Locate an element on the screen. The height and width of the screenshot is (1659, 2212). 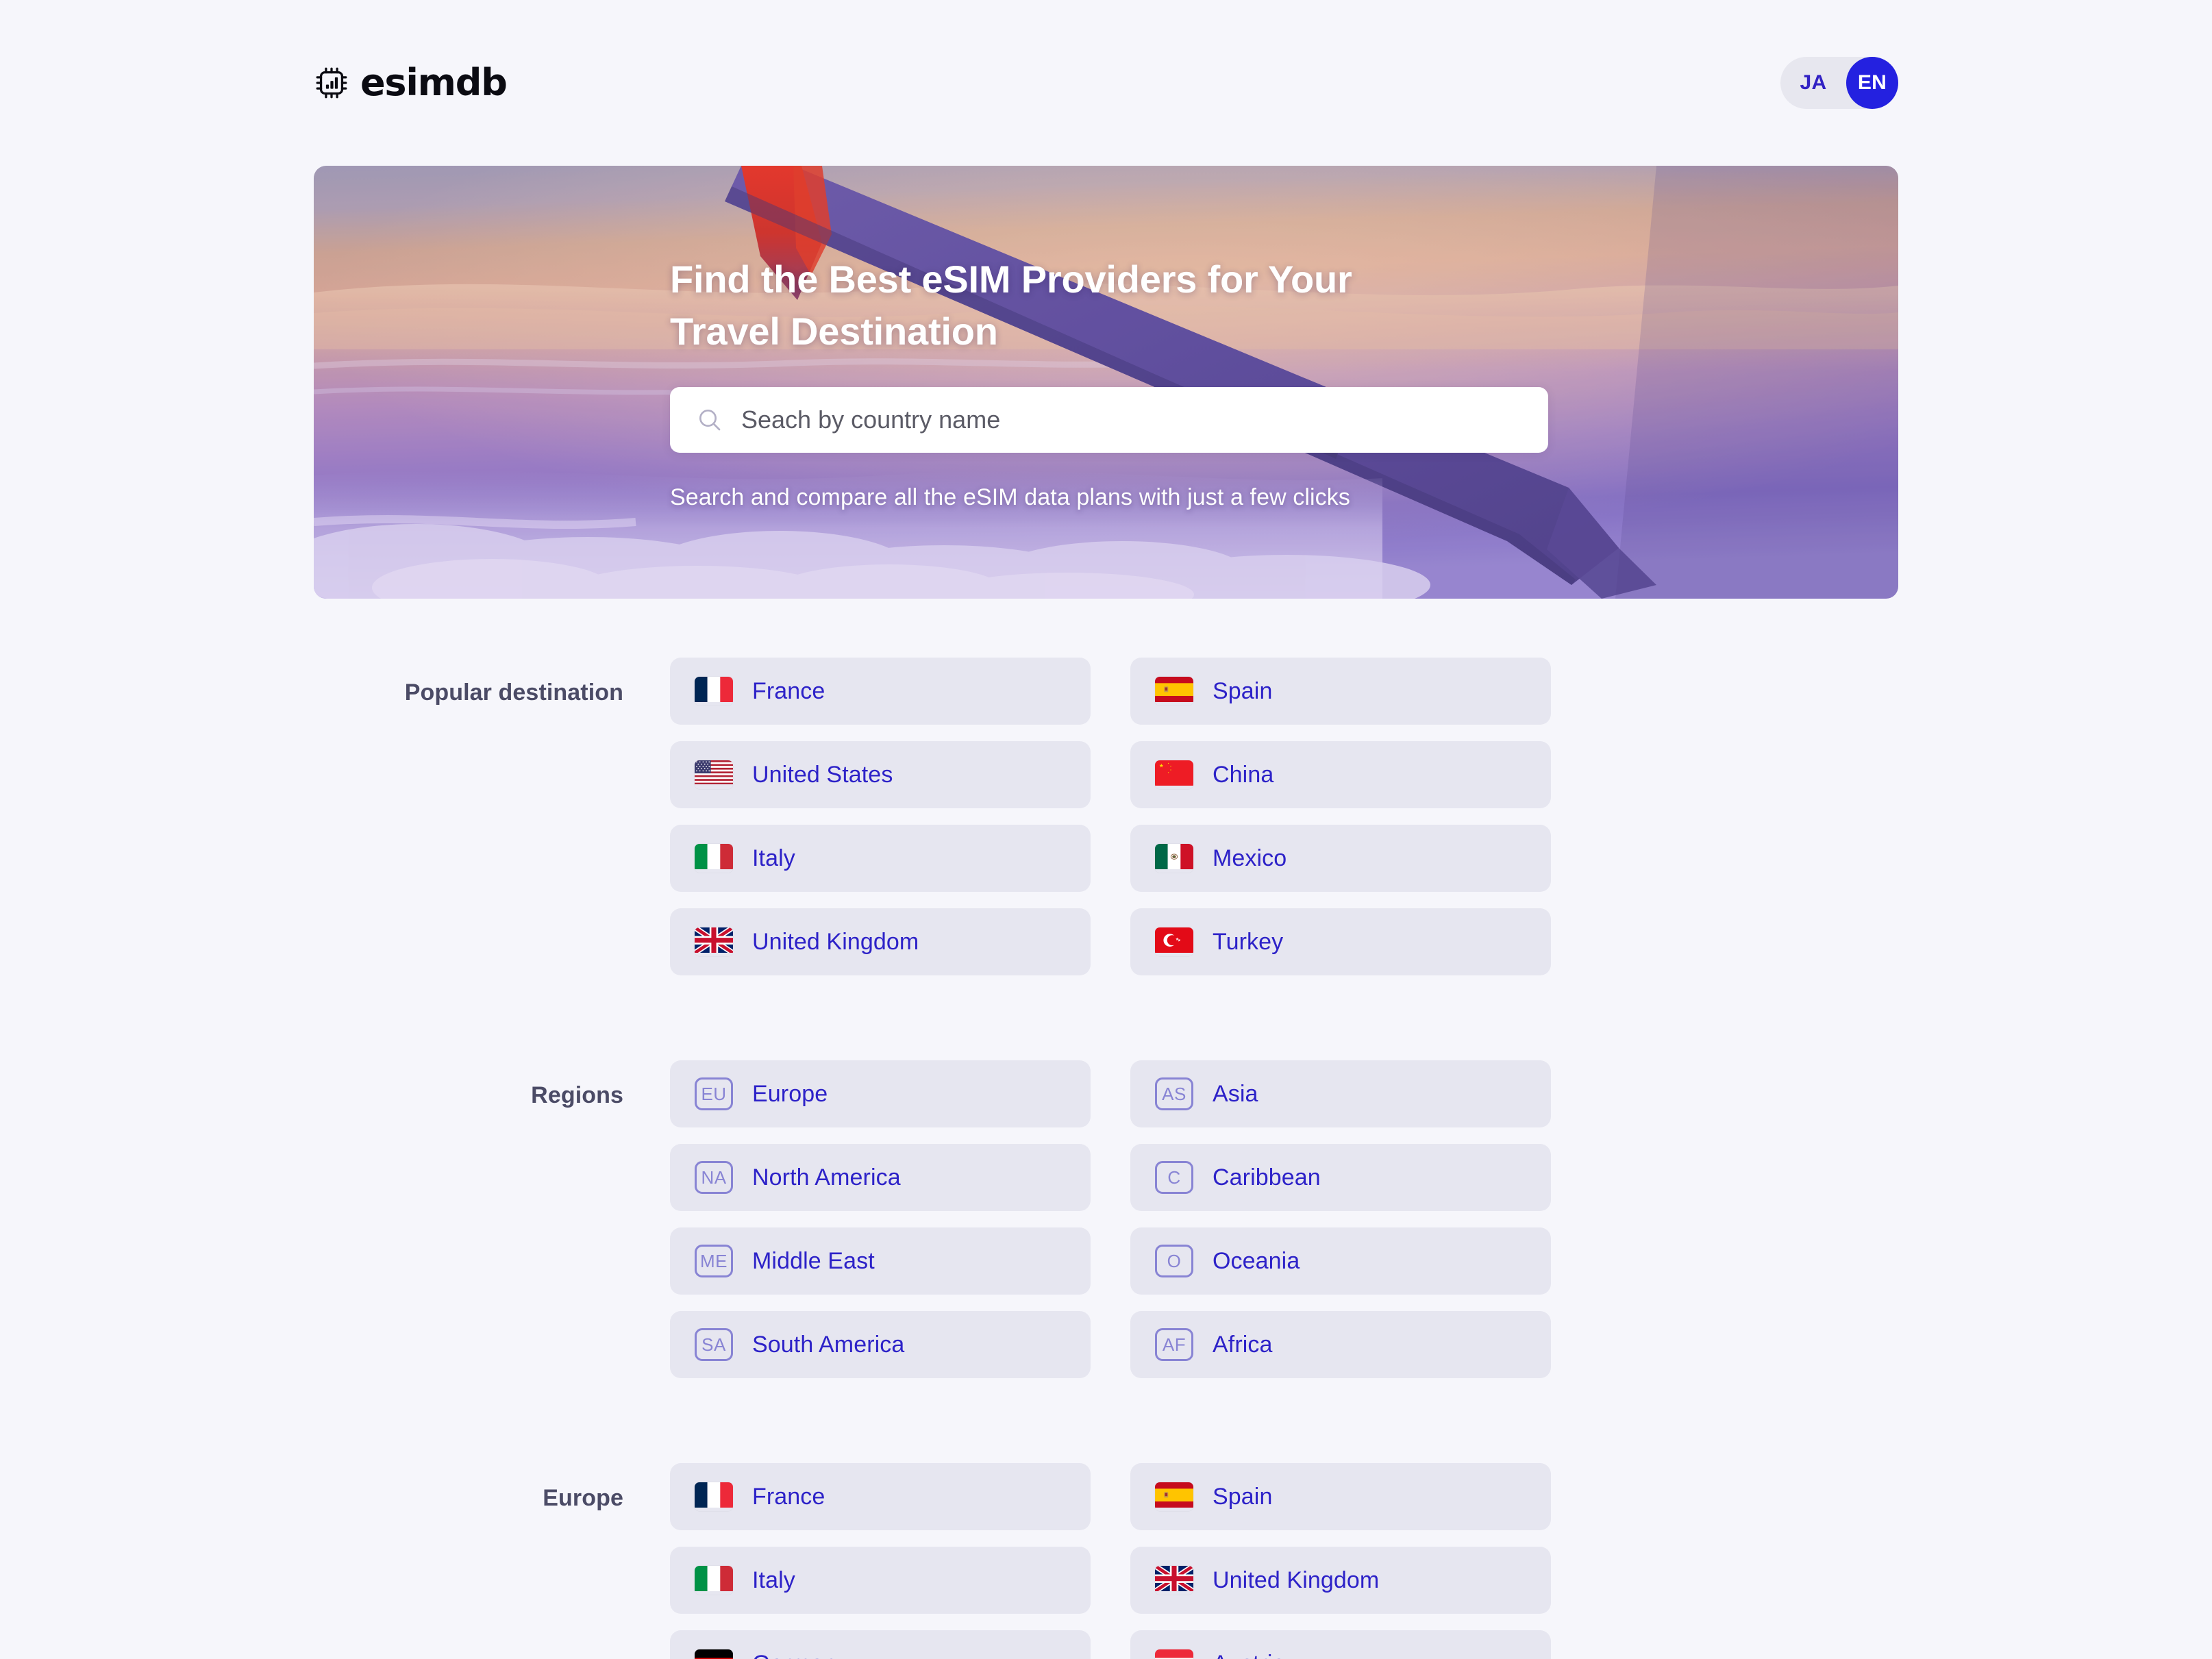
region-item: O Oceania is located at coordinates (1340, 1261).